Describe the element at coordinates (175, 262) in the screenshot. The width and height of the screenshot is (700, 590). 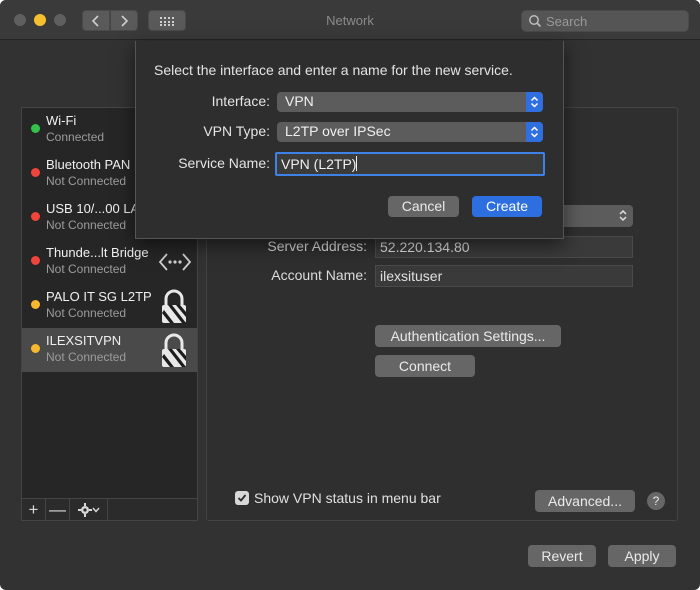
I see `bridge-arrows-icon` at that location.